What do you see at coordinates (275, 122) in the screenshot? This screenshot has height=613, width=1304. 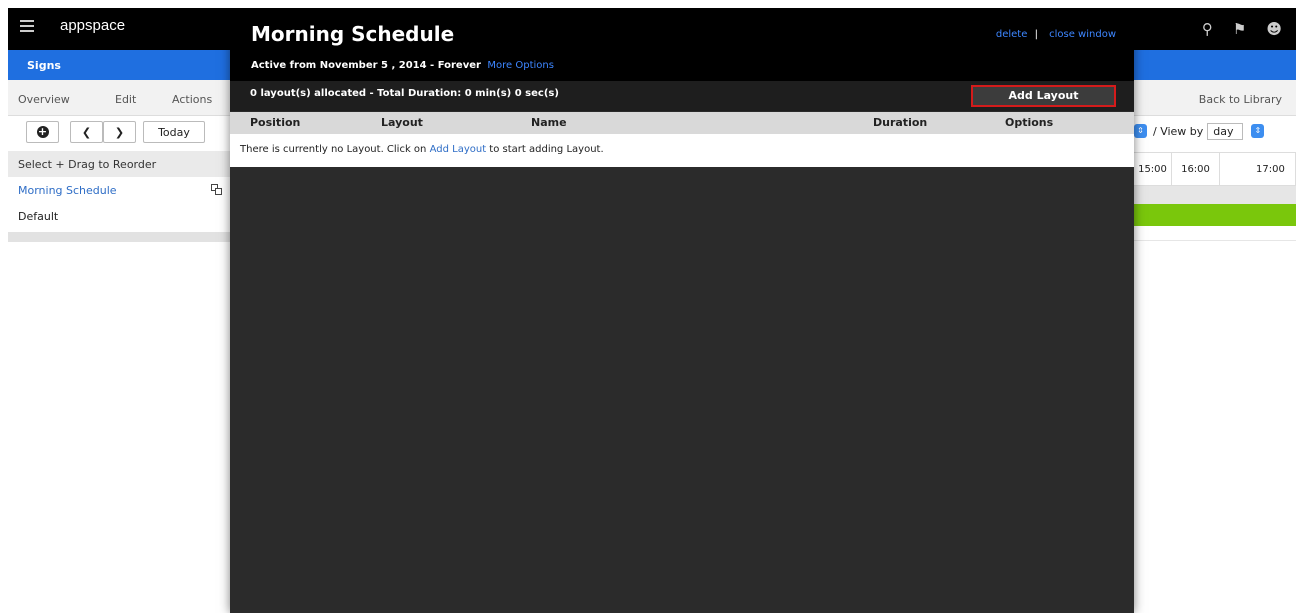 I see `column-position: Position` at bounding box center [275, 122].